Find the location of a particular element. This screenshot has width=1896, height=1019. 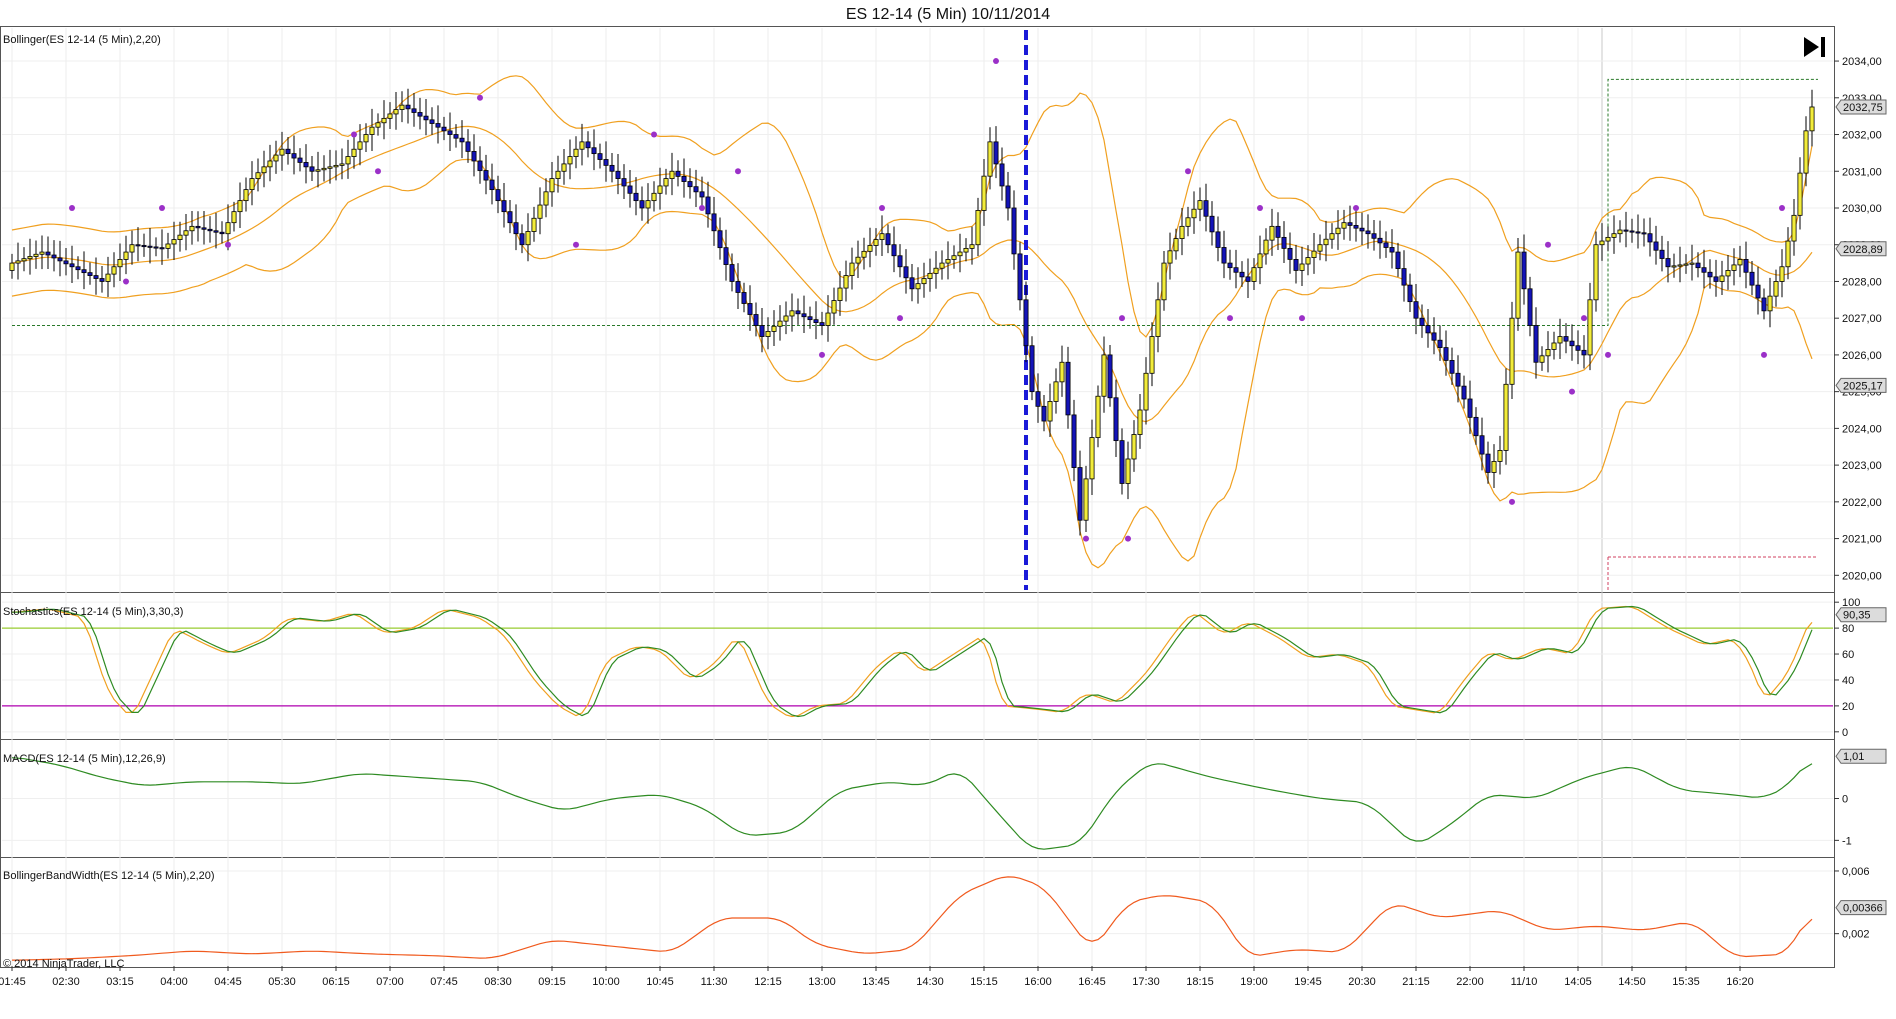

value-tick-label: 2034,00 is located at coordinates (1862, 62).